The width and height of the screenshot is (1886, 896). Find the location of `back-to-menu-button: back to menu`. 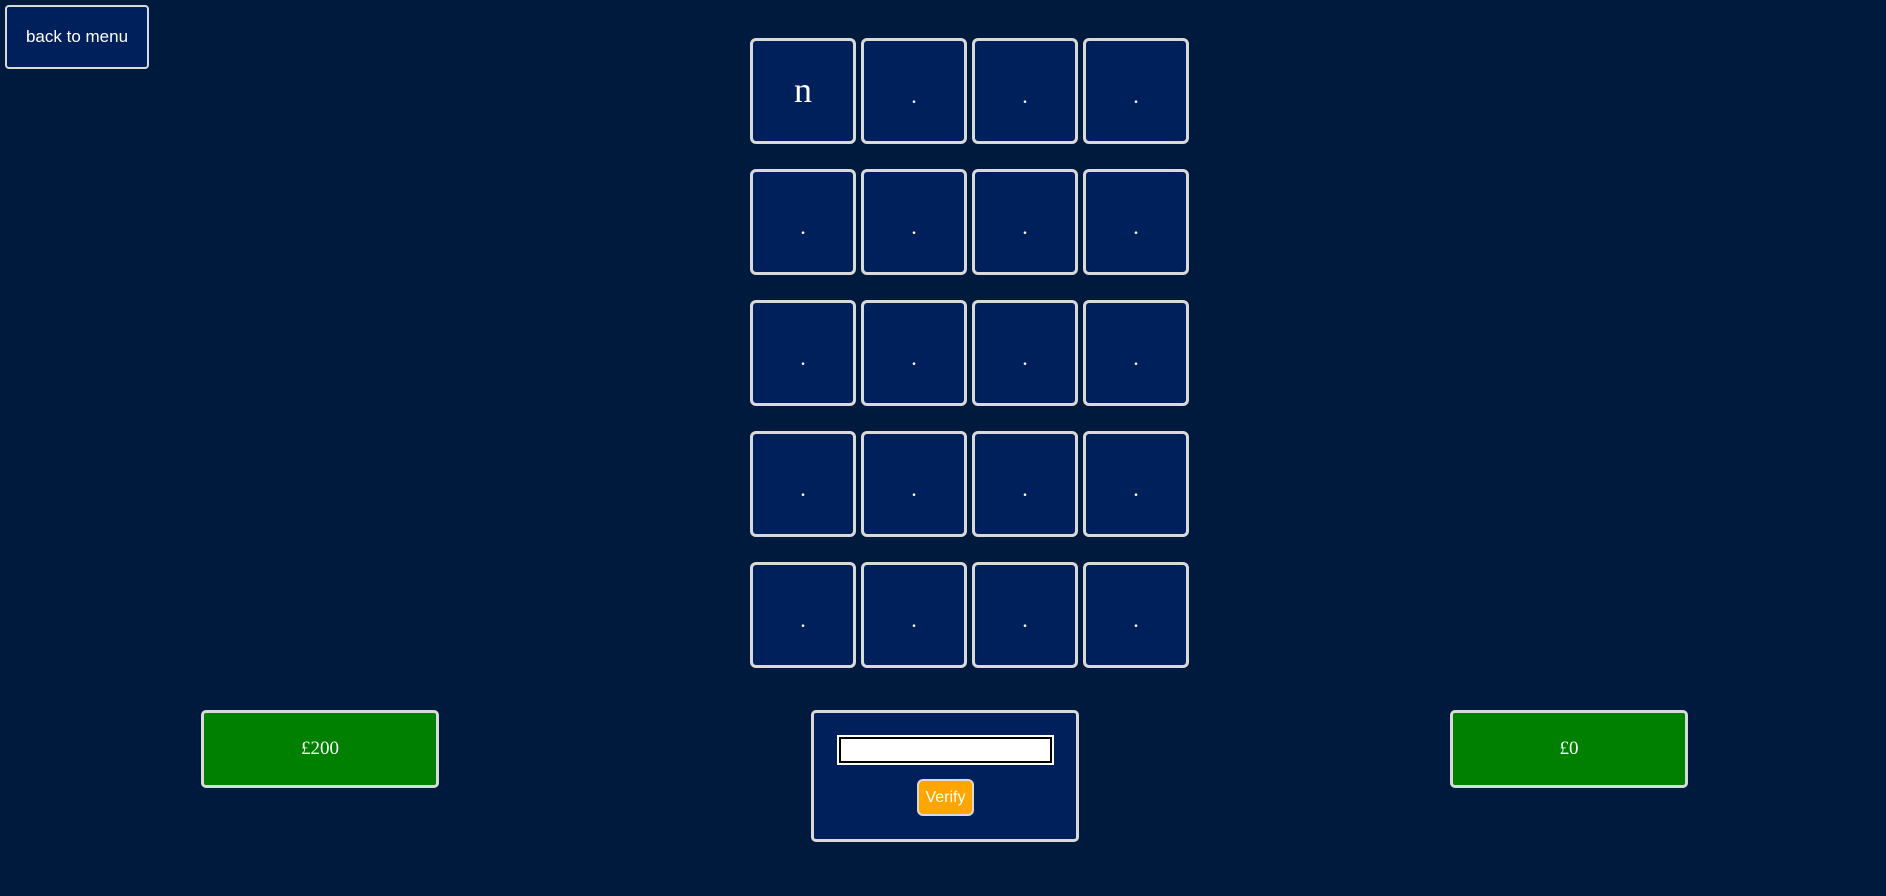

back-to-menu-button: back to menu is located at coordinates (77, 37).